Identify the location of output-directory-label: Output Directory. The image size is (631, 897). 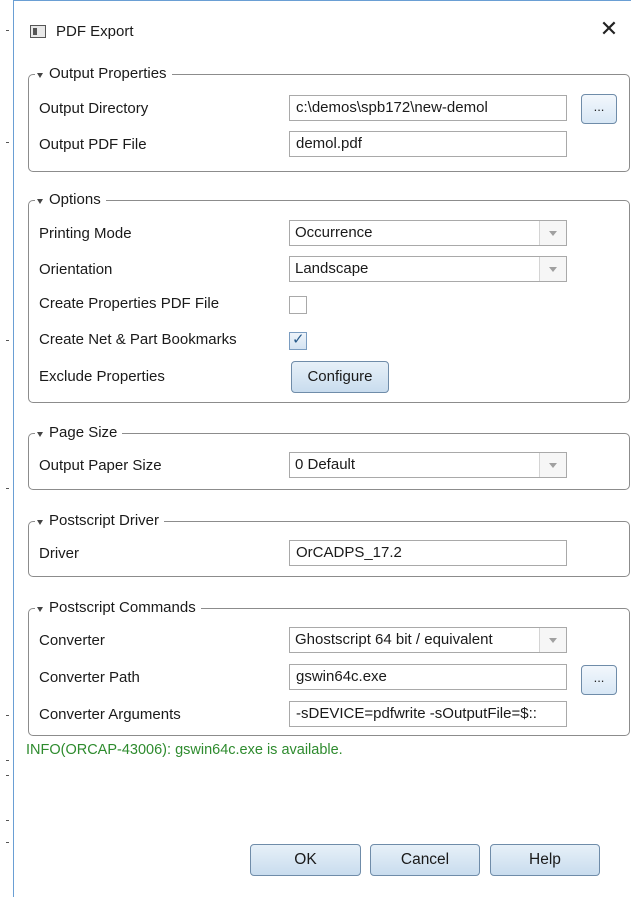
(94, 108).